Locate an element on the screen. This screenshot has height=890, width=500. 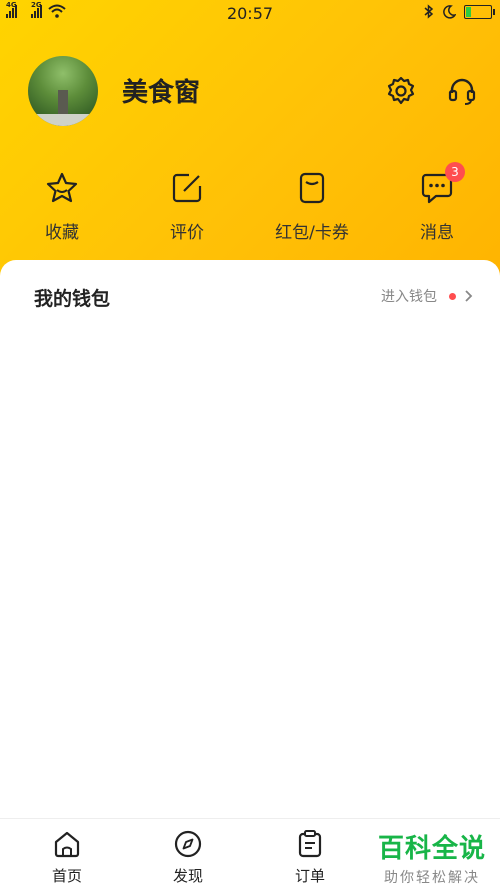
notification-dot is located at coordinates (452, 296).